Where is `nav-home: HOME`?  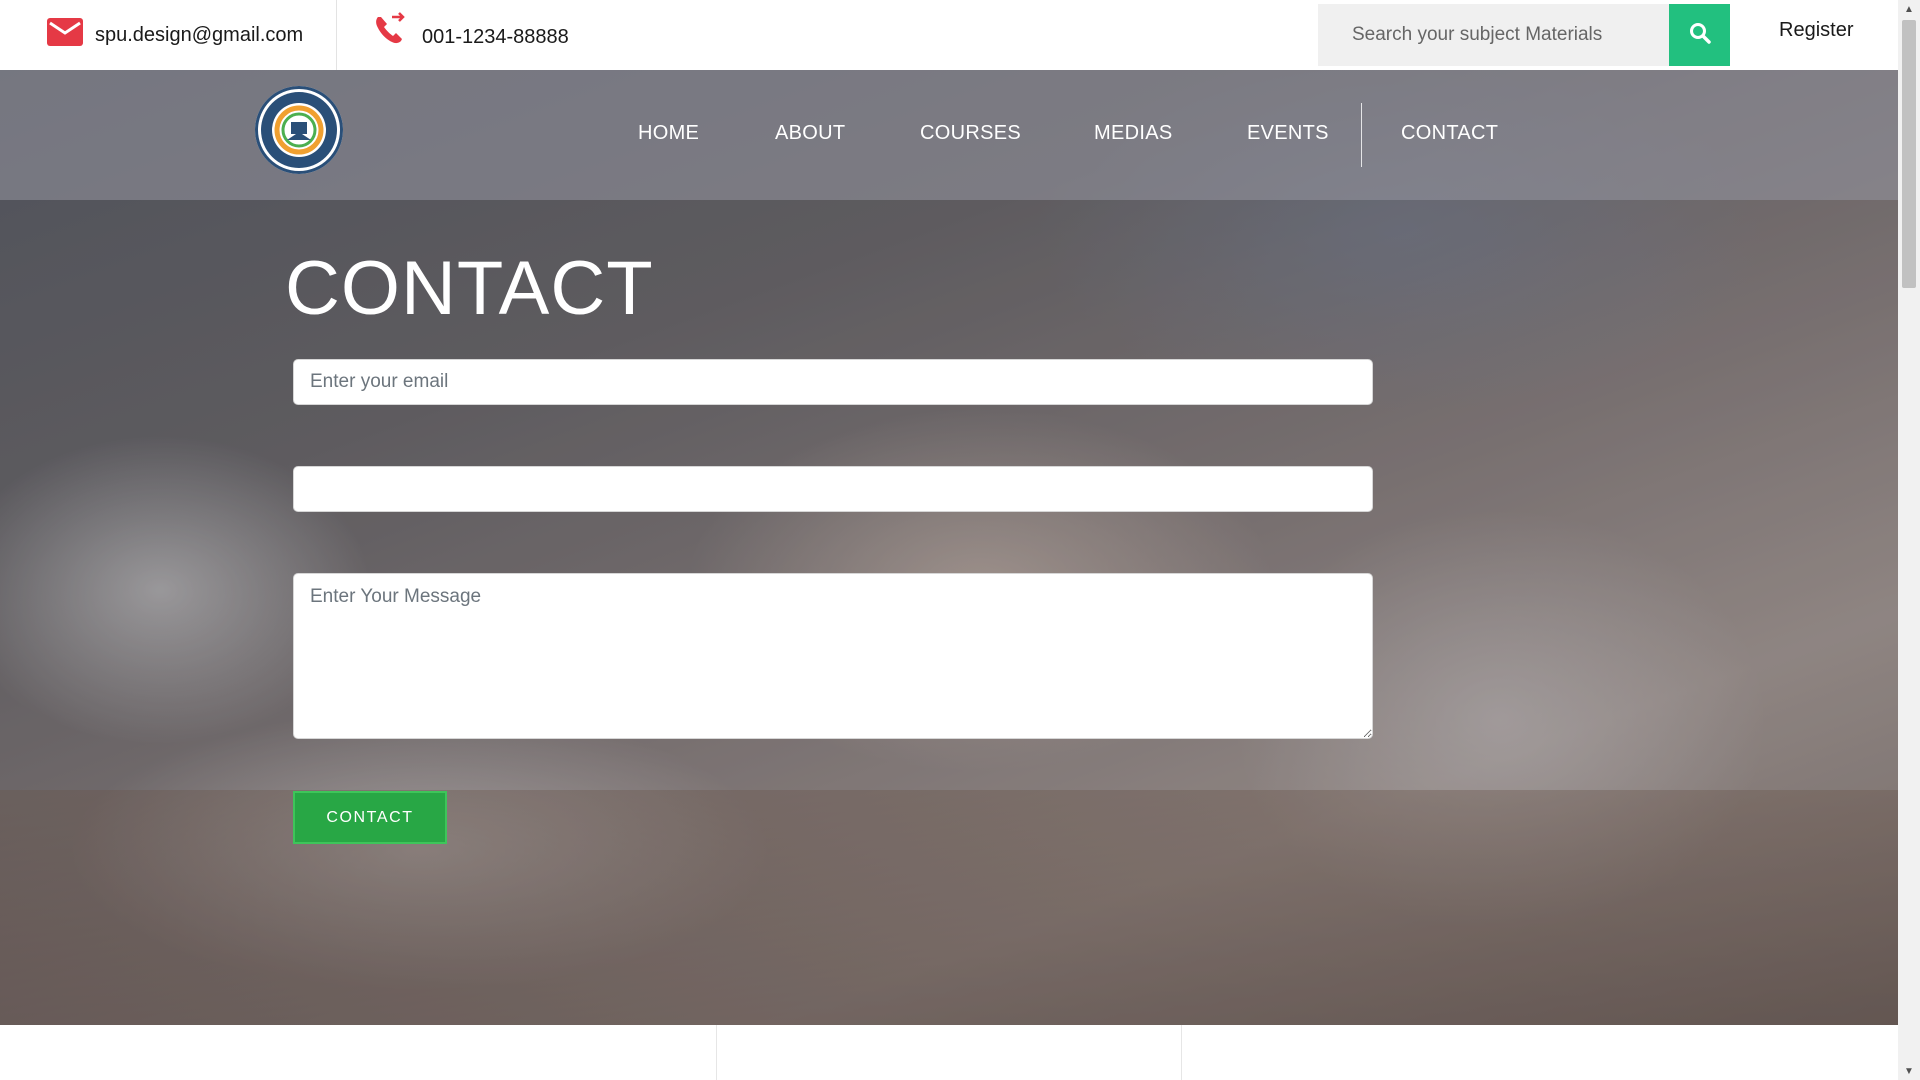 nav-home: HOME is located at coordinates (668, 133).